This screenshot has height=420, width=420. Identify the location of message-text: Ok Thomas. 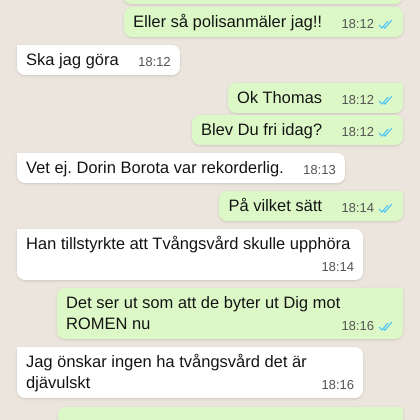
(279, 98).